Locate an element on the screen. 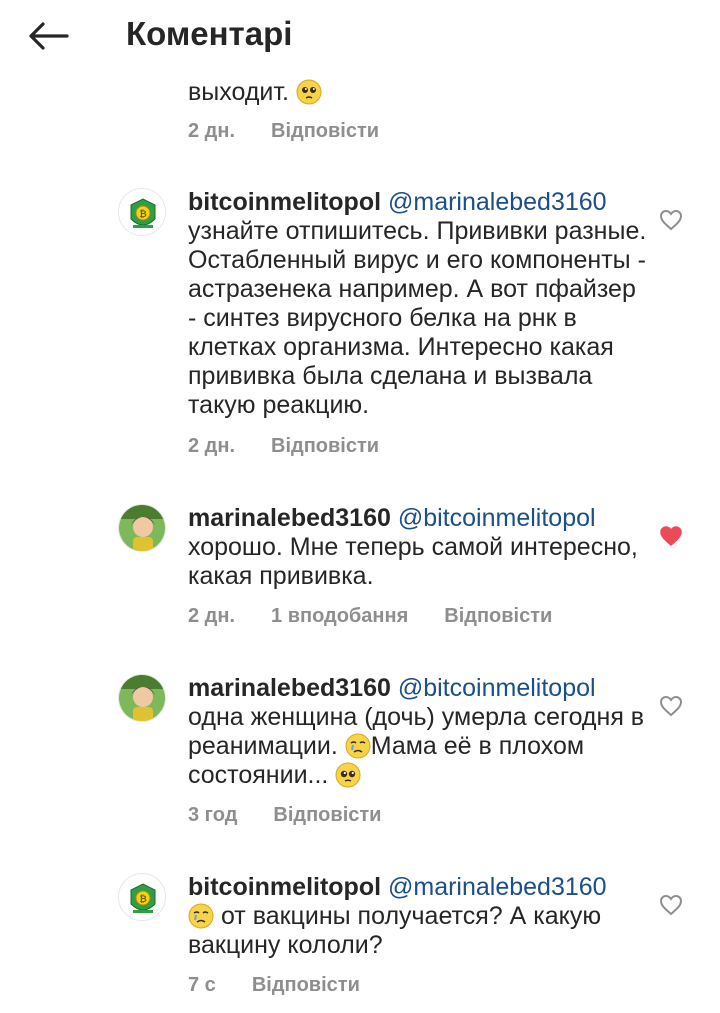  back-button is located at coordinates (48, 36).